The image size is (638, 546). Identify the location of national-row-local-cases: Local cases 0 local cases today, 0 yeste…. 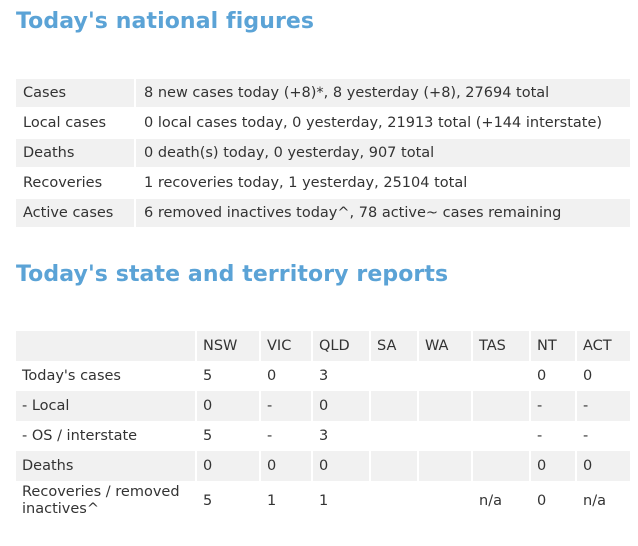
(323, 122).